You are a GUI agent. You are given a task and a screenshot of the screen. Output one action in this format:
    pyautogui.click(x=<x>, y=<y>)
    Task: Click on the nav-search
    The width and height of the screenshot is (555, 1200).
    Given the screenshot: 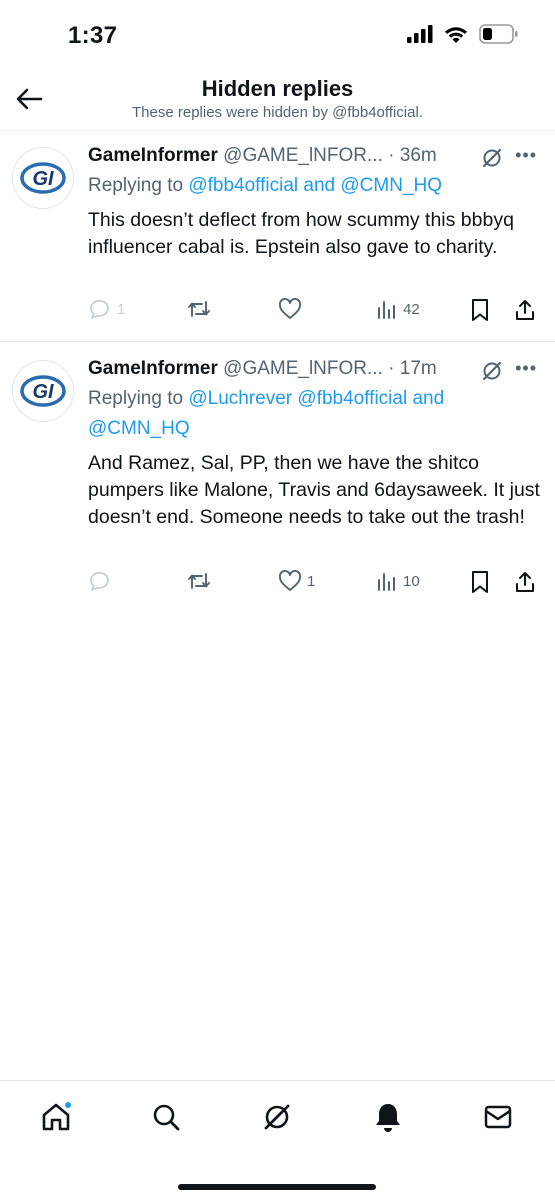 What is the action you would take?
    pyautogui.click(x=166, y=1117)
    